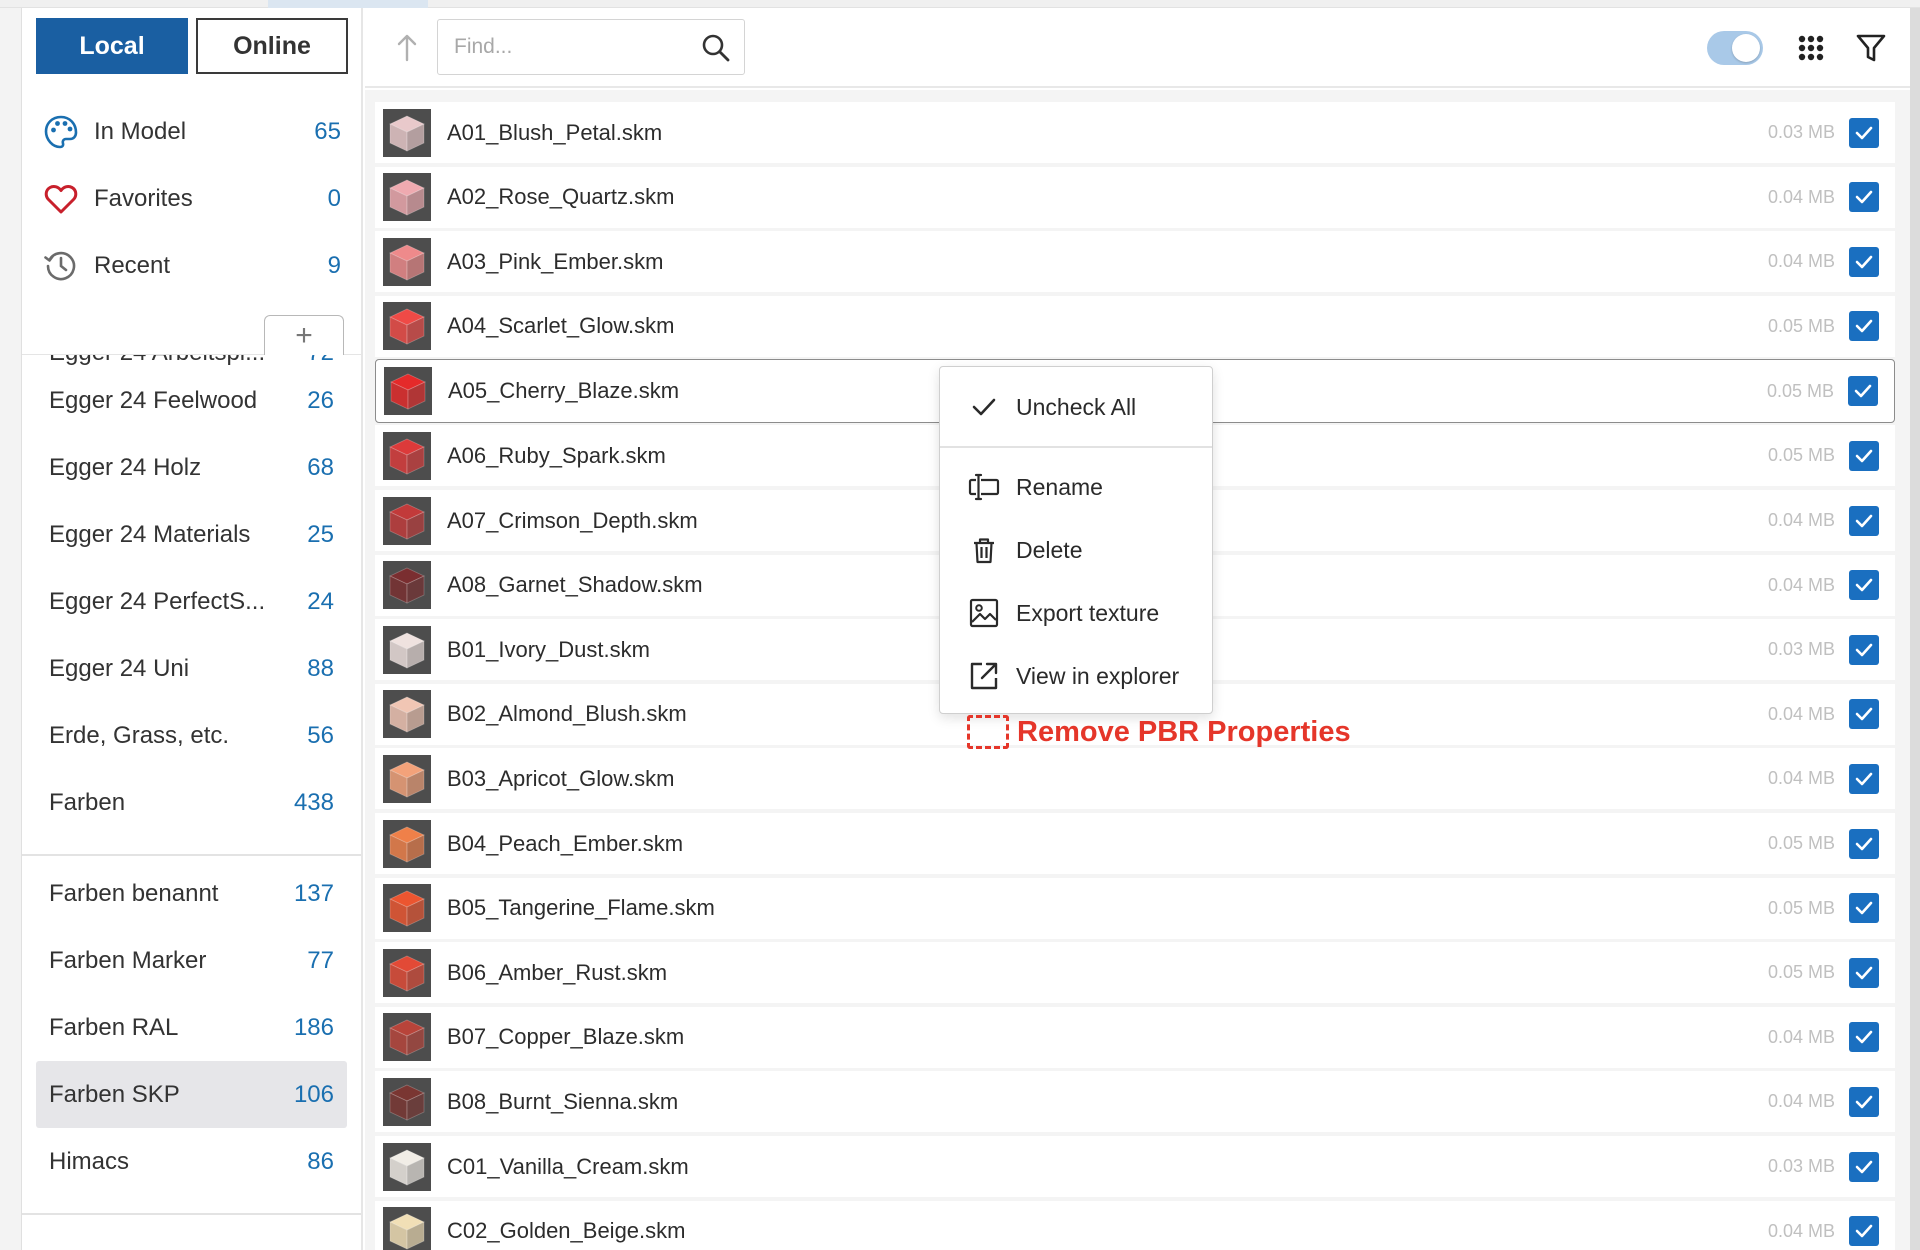 This screenshot has width=1920, height=1250. Describe the element at coordinates (112, 46) in the screenshot. I see `local-tab: Local` at that location.